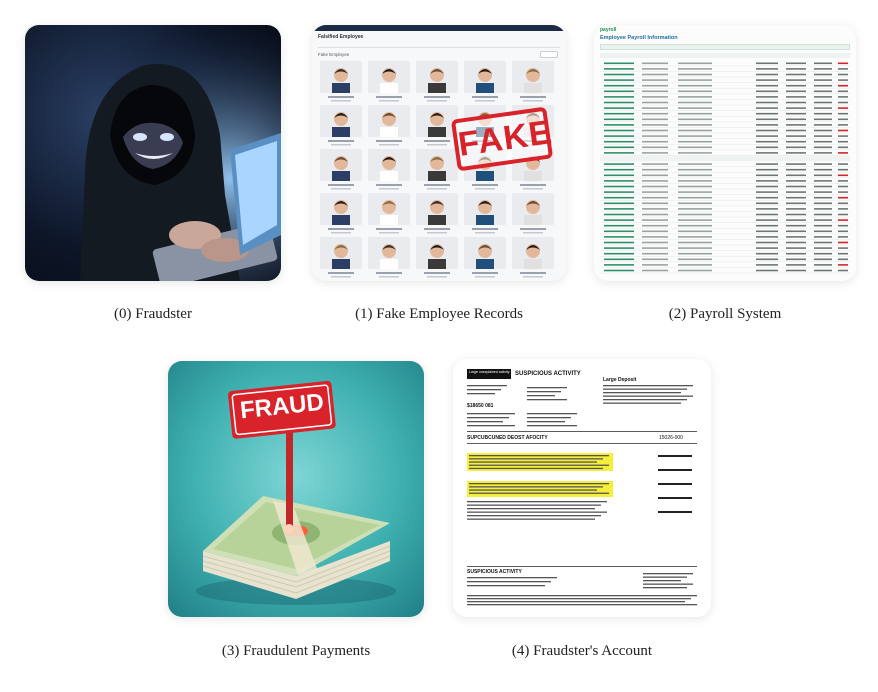  I want to click on hooded-hacker-illustration, so click(153, 153).